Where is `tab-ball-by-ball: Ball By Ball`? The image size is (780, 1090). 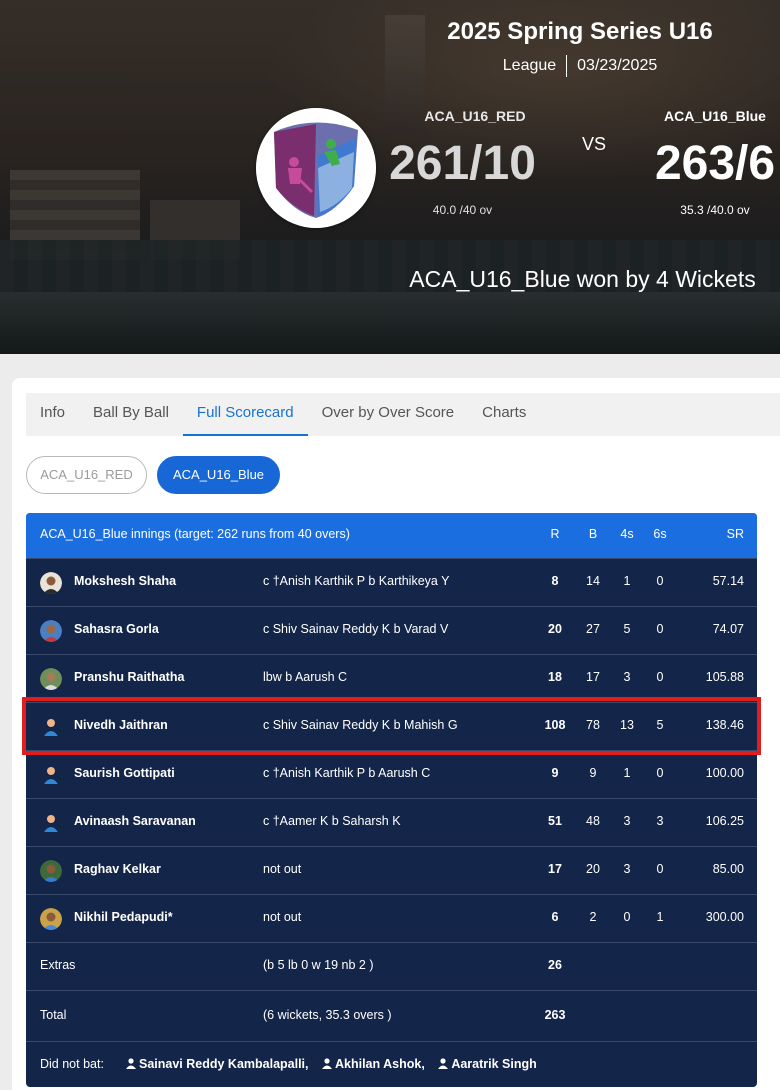
tab-ball-by-ball: Ball By Ball is located at coordinates (131, 414).